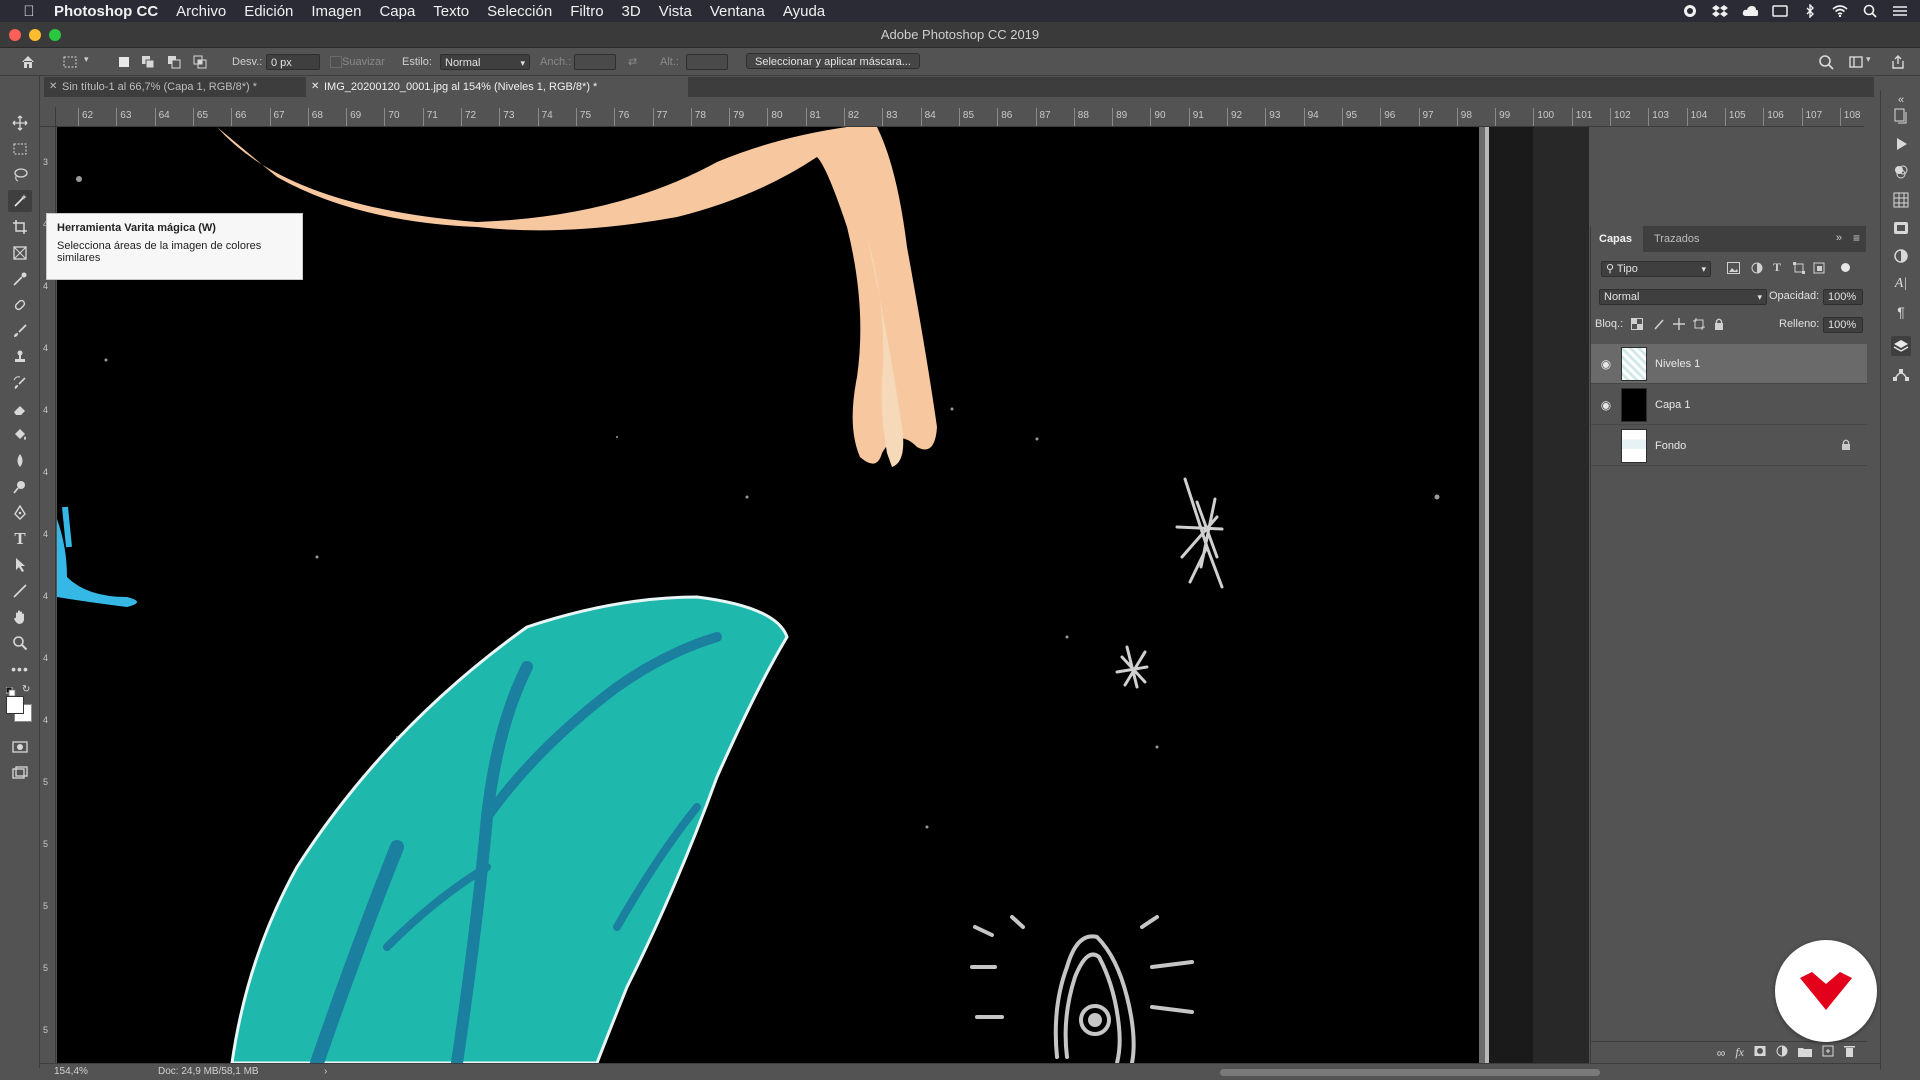  I want to click on close-window-button, so click(15, 35).